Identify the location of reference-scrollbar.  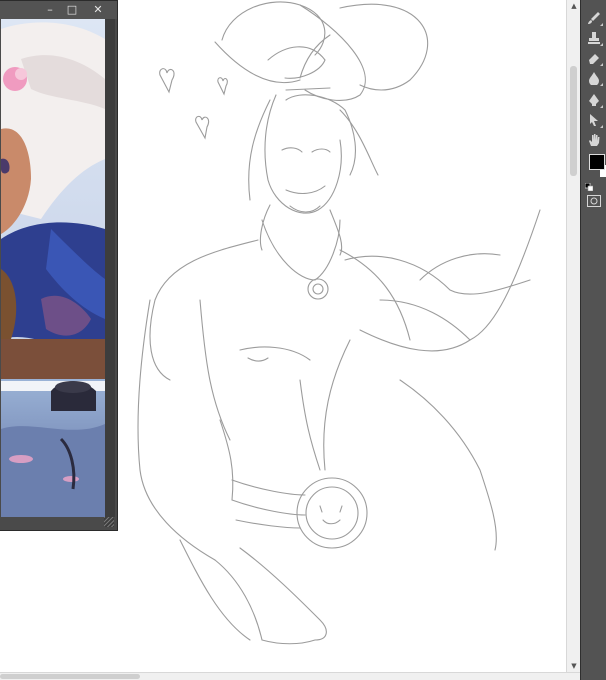
(110, 268).